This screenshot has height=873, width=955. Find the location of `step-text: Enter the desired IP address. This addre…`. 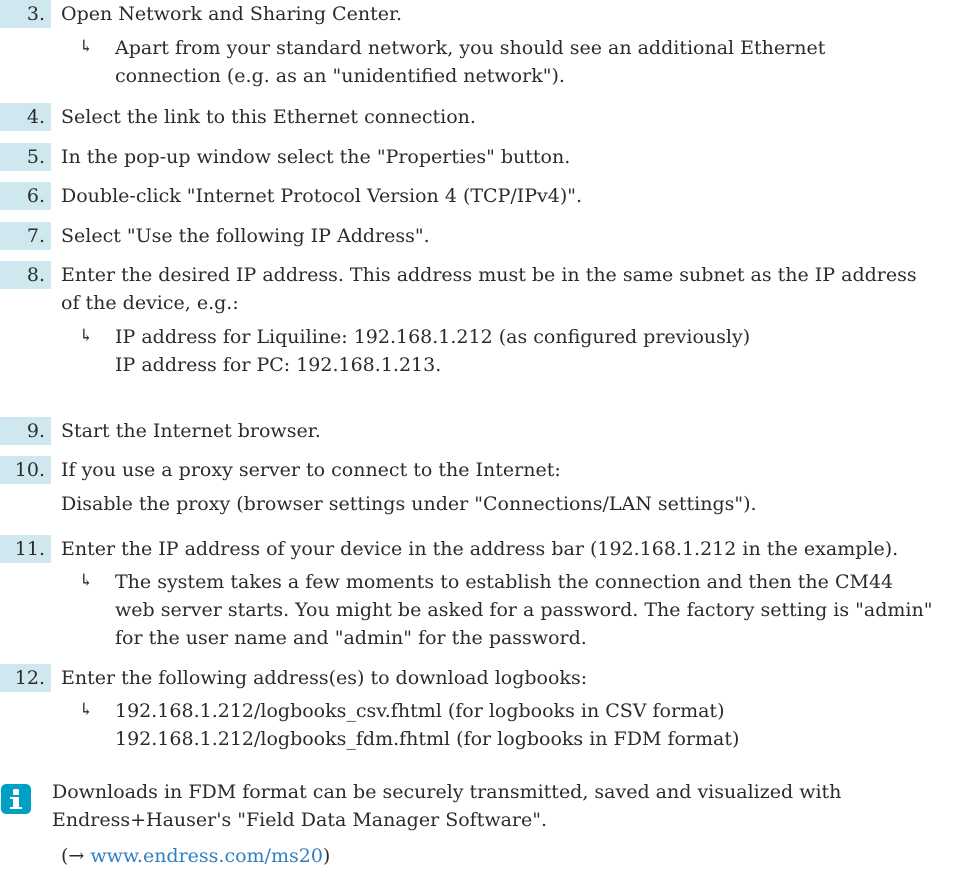

step-text: Enter the desired IP address. This addre… is located at coordinates (508, 289).